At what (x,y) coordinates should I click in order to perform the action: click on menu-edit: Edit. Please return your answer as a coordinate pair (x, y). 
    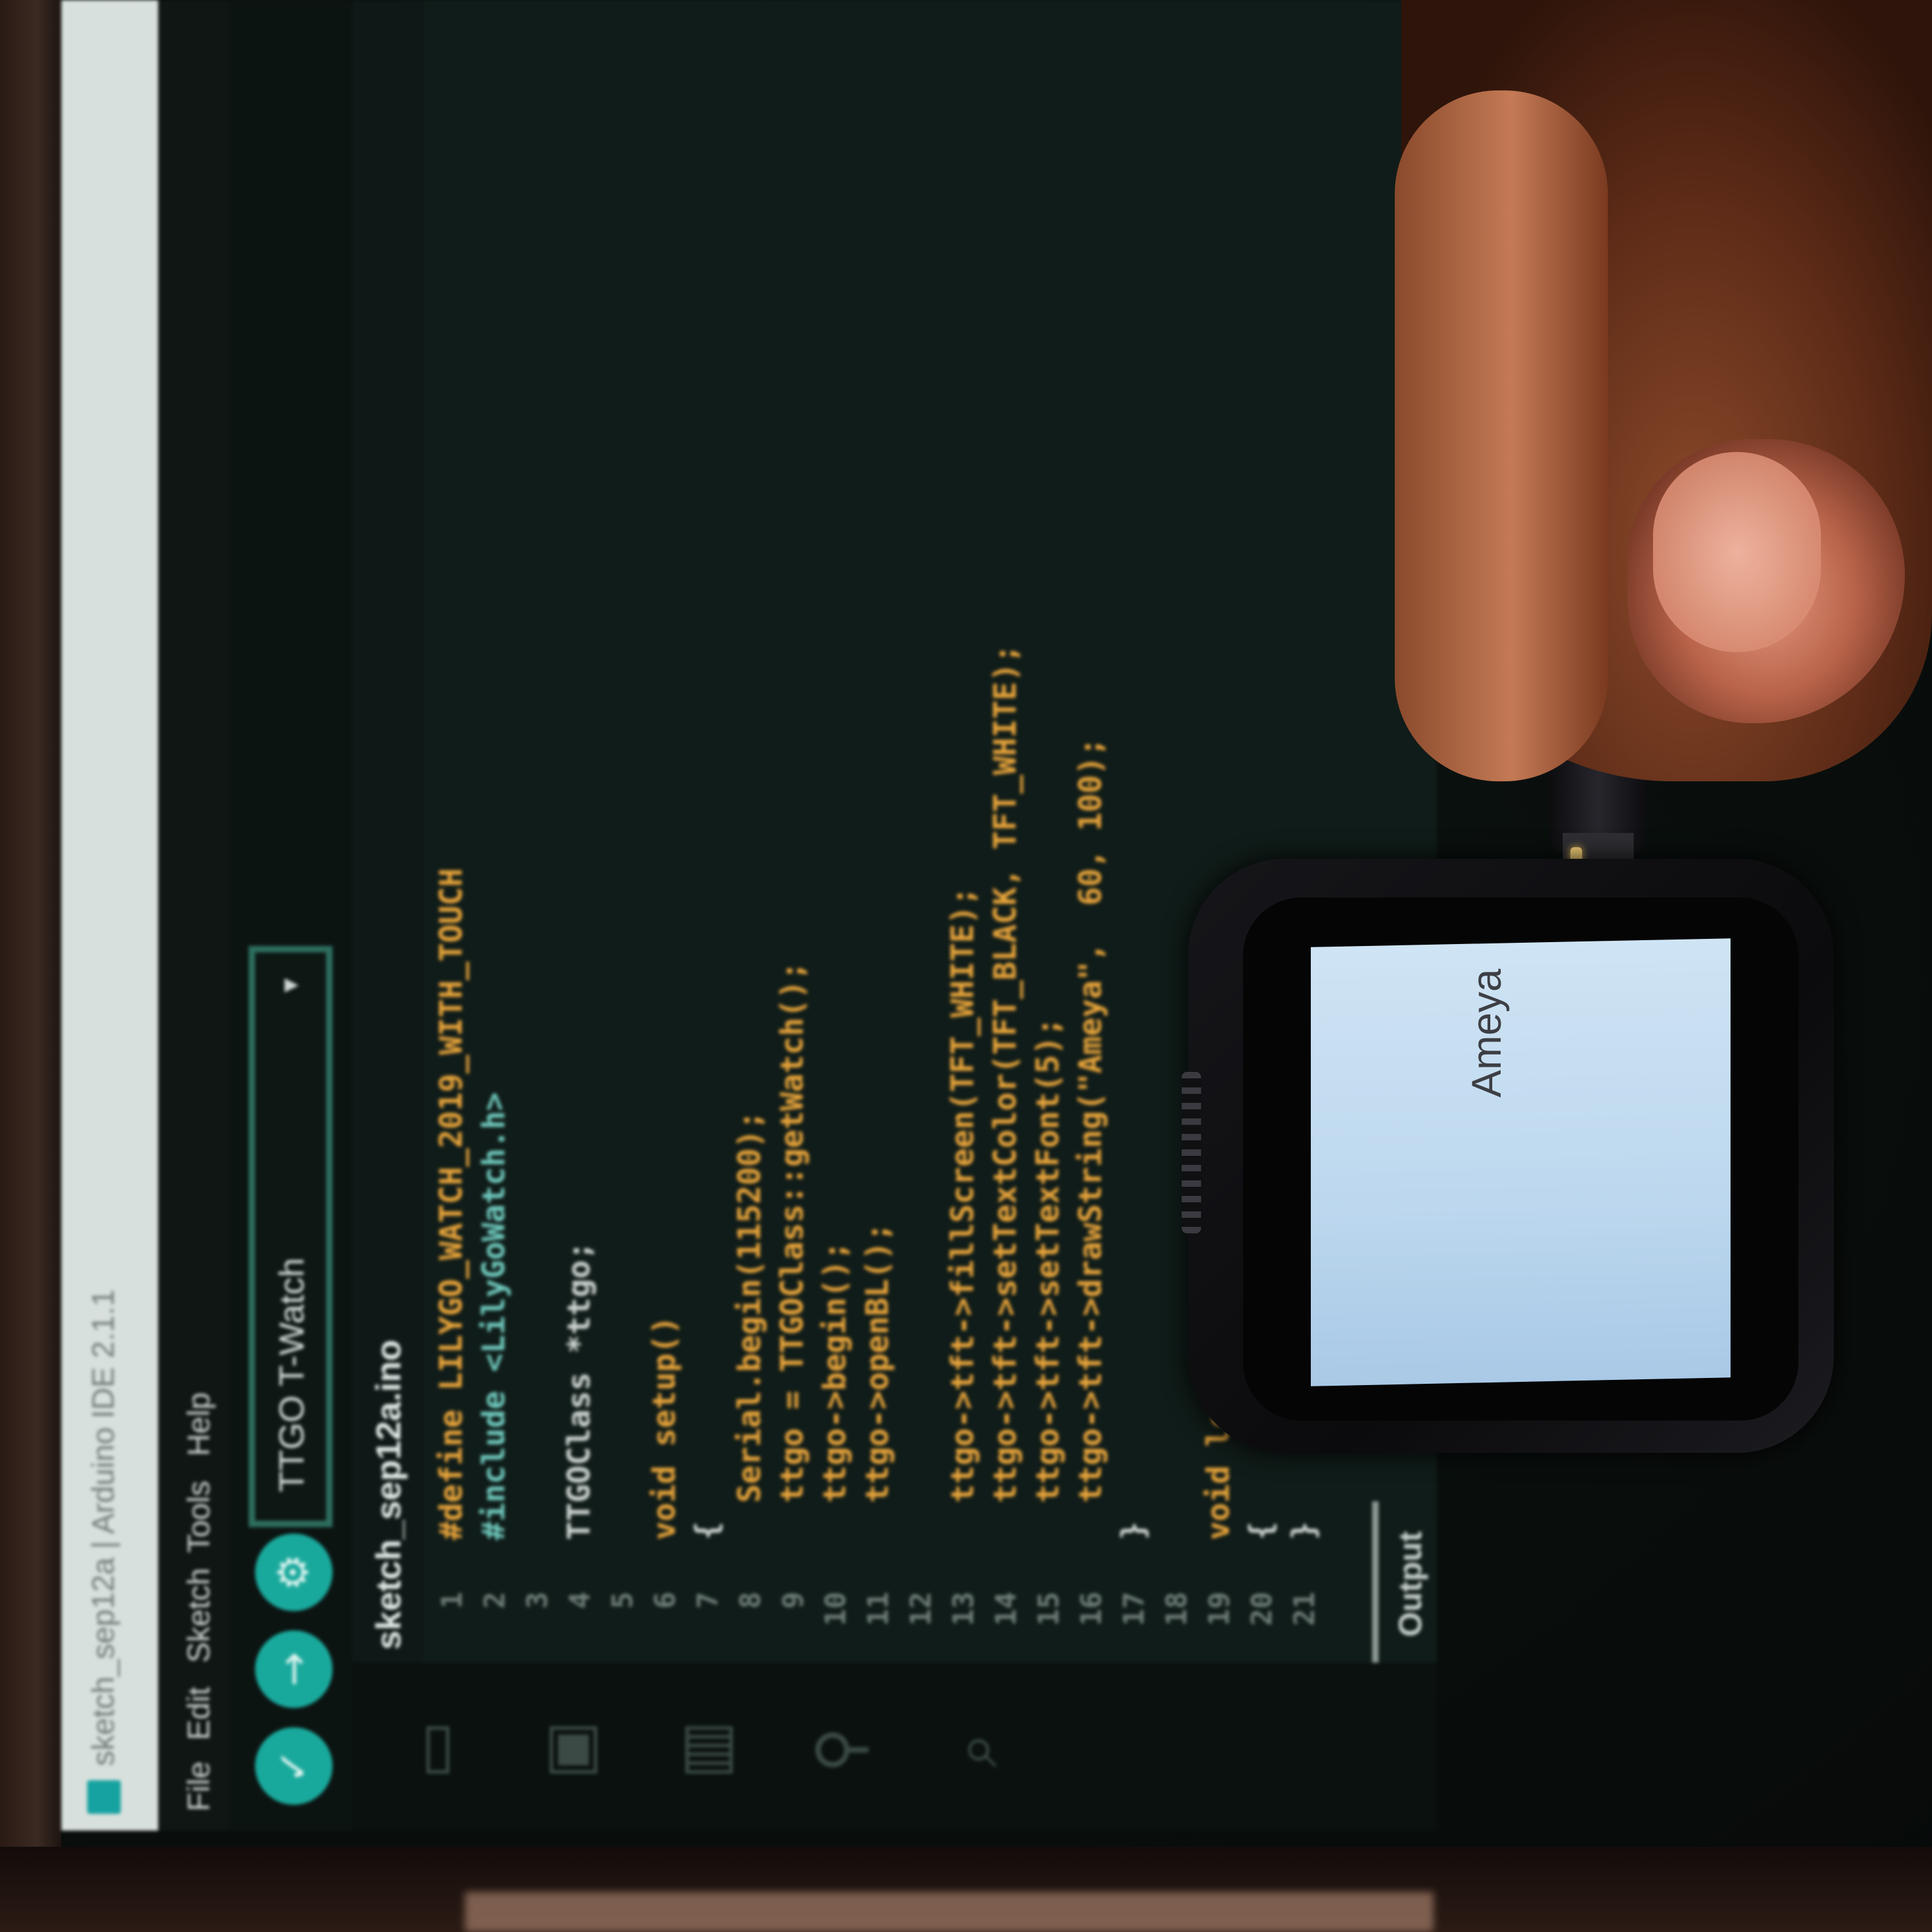
    Looking at the image, I should click on (199, 1714).